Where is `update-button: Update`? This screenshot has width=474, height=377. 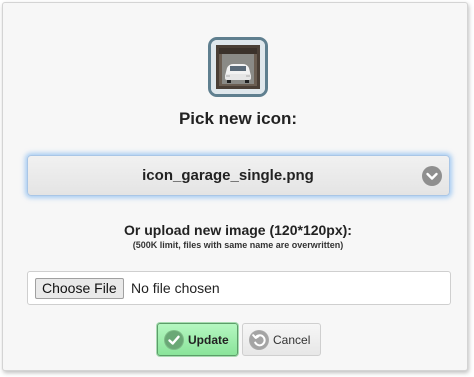
update-button: Update is located at coordinates (197, 339).